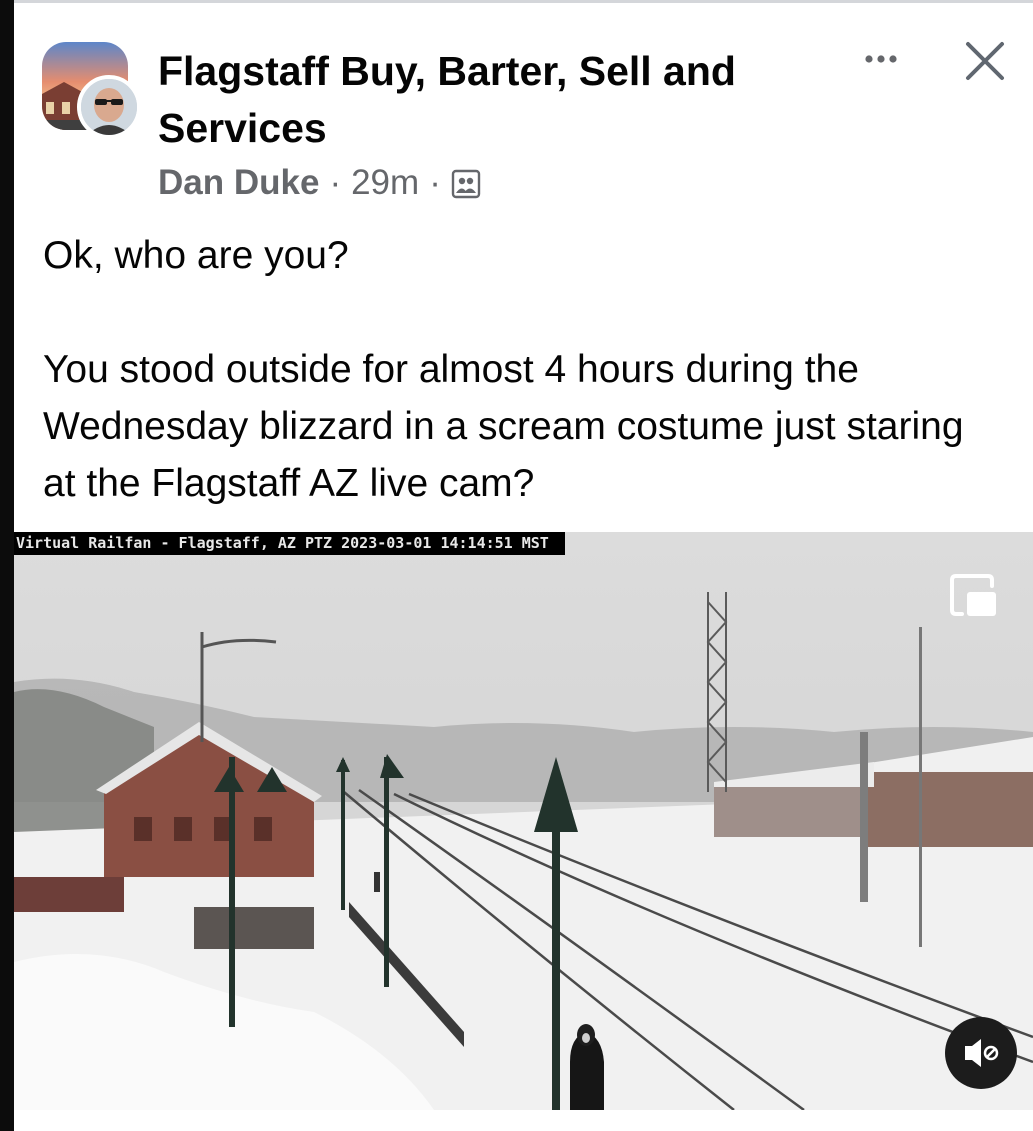 Image resolution: width=1033 pixels, height=1131 pixels. Describe the element at coordinates (523, 1120) in the screenshot. I see `post-bottom-strip` at that location.